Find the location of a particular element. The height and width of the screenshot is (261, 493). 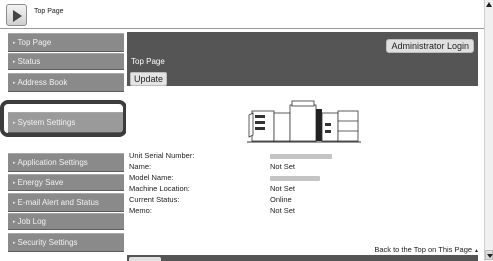

page-title: Top Page is located at coordinates (148, 61).